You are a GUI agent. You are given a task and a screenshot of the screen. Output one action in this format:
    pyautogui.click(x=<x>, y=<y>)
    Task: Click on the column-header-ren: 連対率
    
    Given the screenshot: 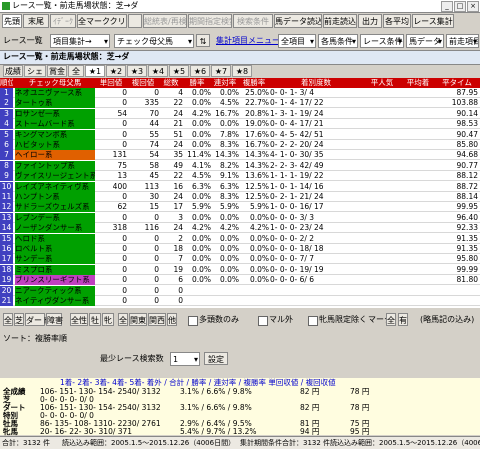 What is the action you would take?
    pyautogui.click(x=225, y=83)
    